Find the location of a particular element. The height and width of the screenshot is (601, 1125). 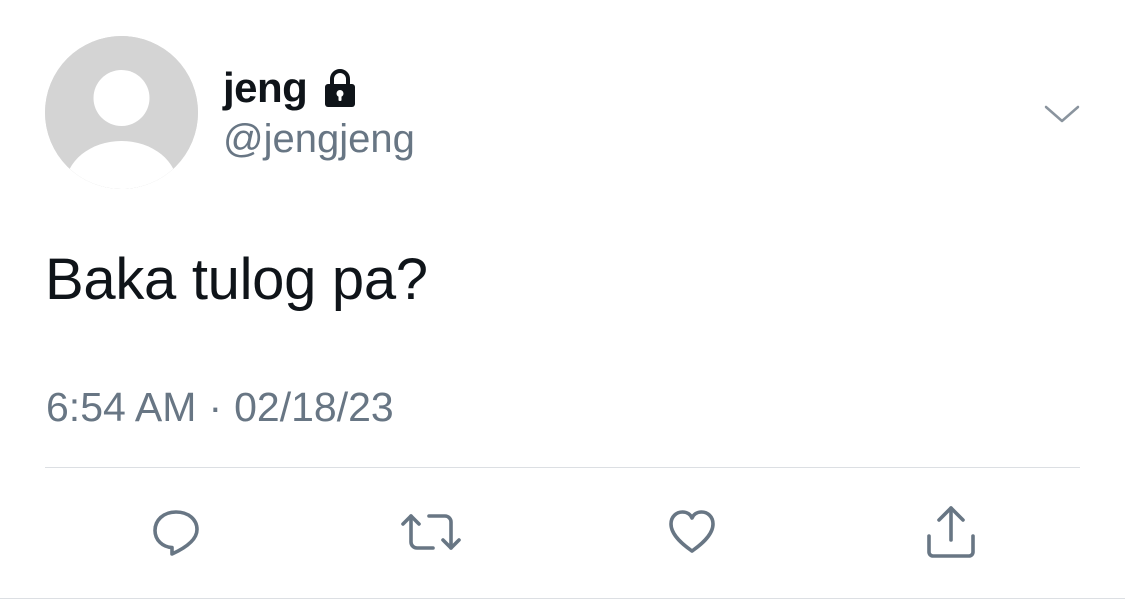

author-row: jeng is located at coordinates (292, 88).